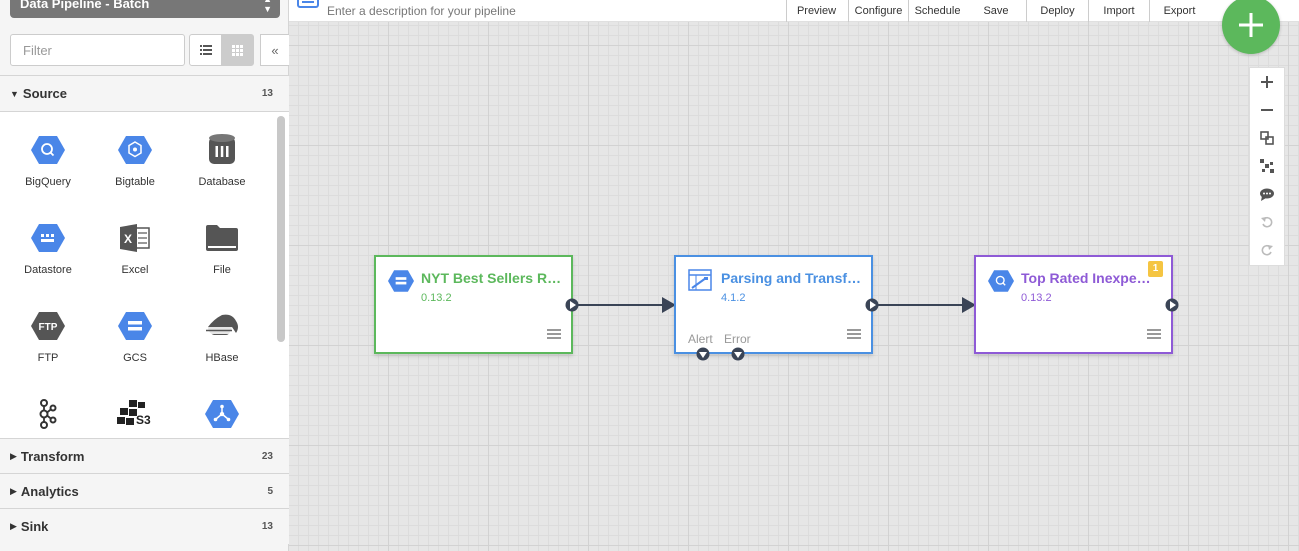  I want to click on redo-button, so click(1267, 250).